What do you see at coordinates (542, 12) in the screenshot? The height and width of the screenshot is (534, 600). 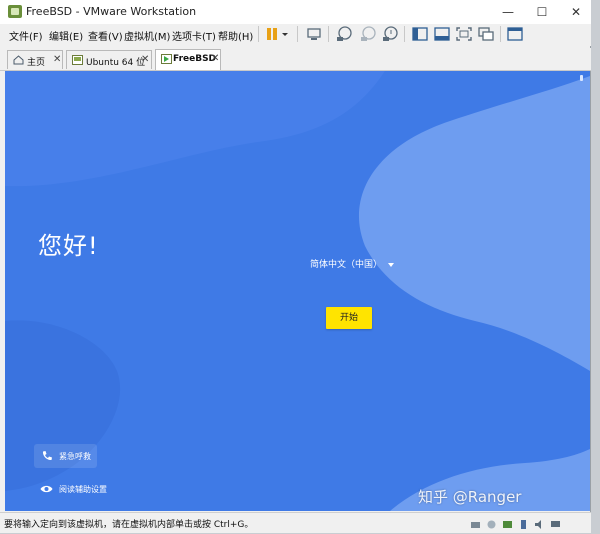 I see `maximize-button: ☐` at bounding box center [542, 12].